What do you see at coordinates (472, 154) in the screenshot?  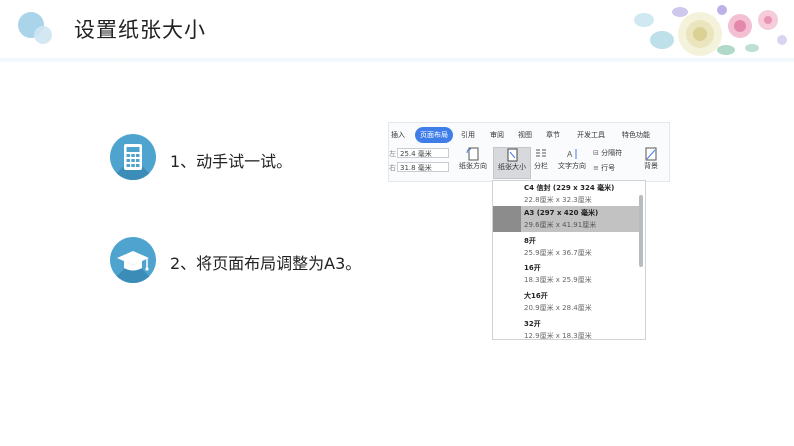 I see `page-orientation-icon` at bounding box center [472, 154].